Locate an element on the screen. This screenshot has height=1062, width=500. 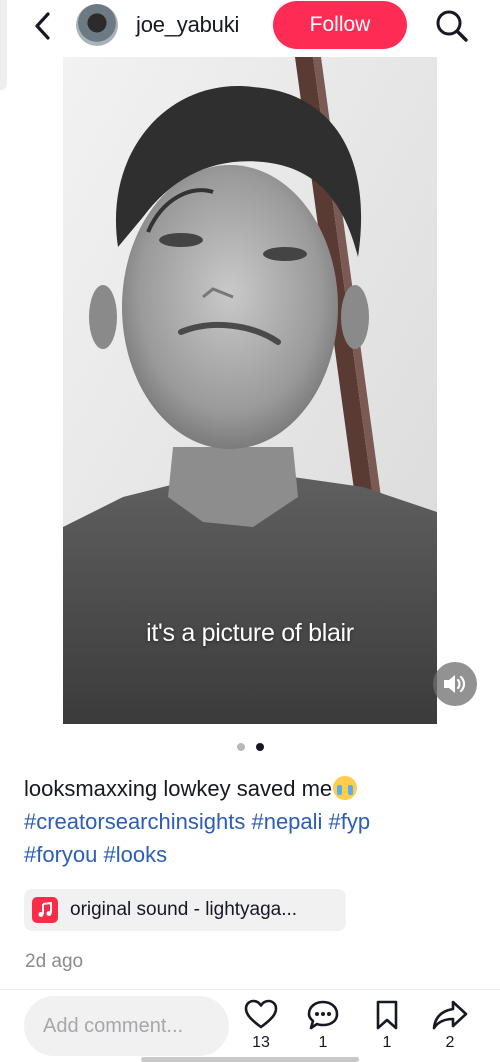
hashtag: #looks is located at coordinates (136, 854).